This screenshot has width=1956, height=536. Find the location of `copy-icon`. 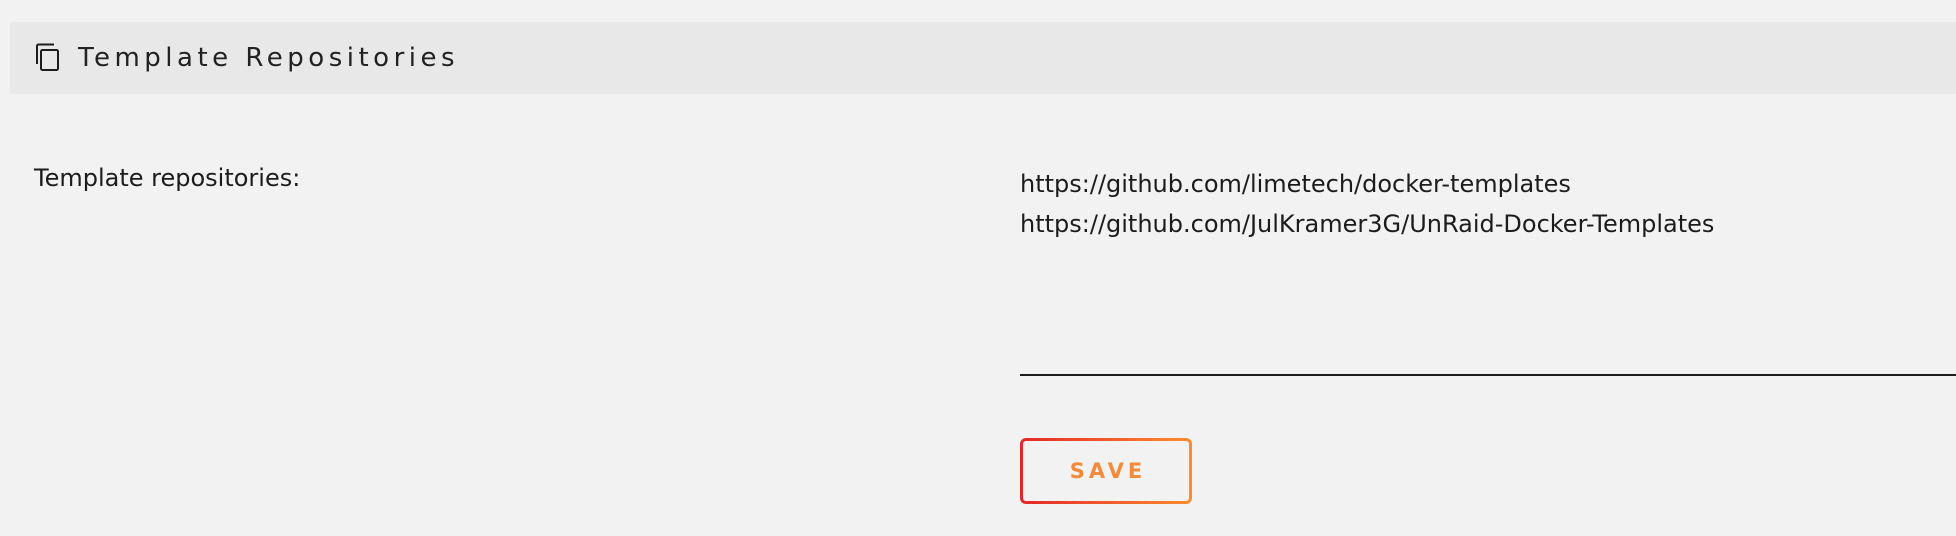

copy-icon is located at coordinates (46, 58).